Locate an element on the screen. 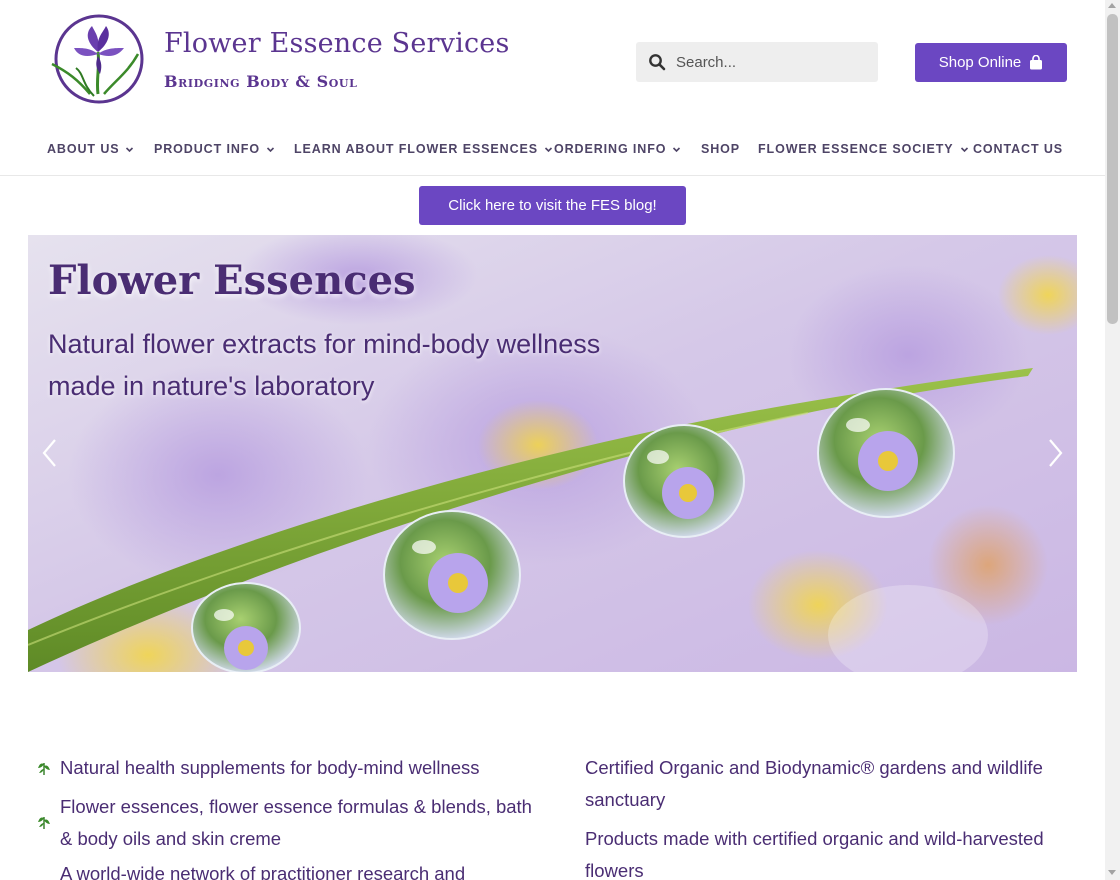 Image resolution: width=1120 pixels, height=880 pixels. nav-item-label: ORDERING INFO is located at coordinates (610, 149).